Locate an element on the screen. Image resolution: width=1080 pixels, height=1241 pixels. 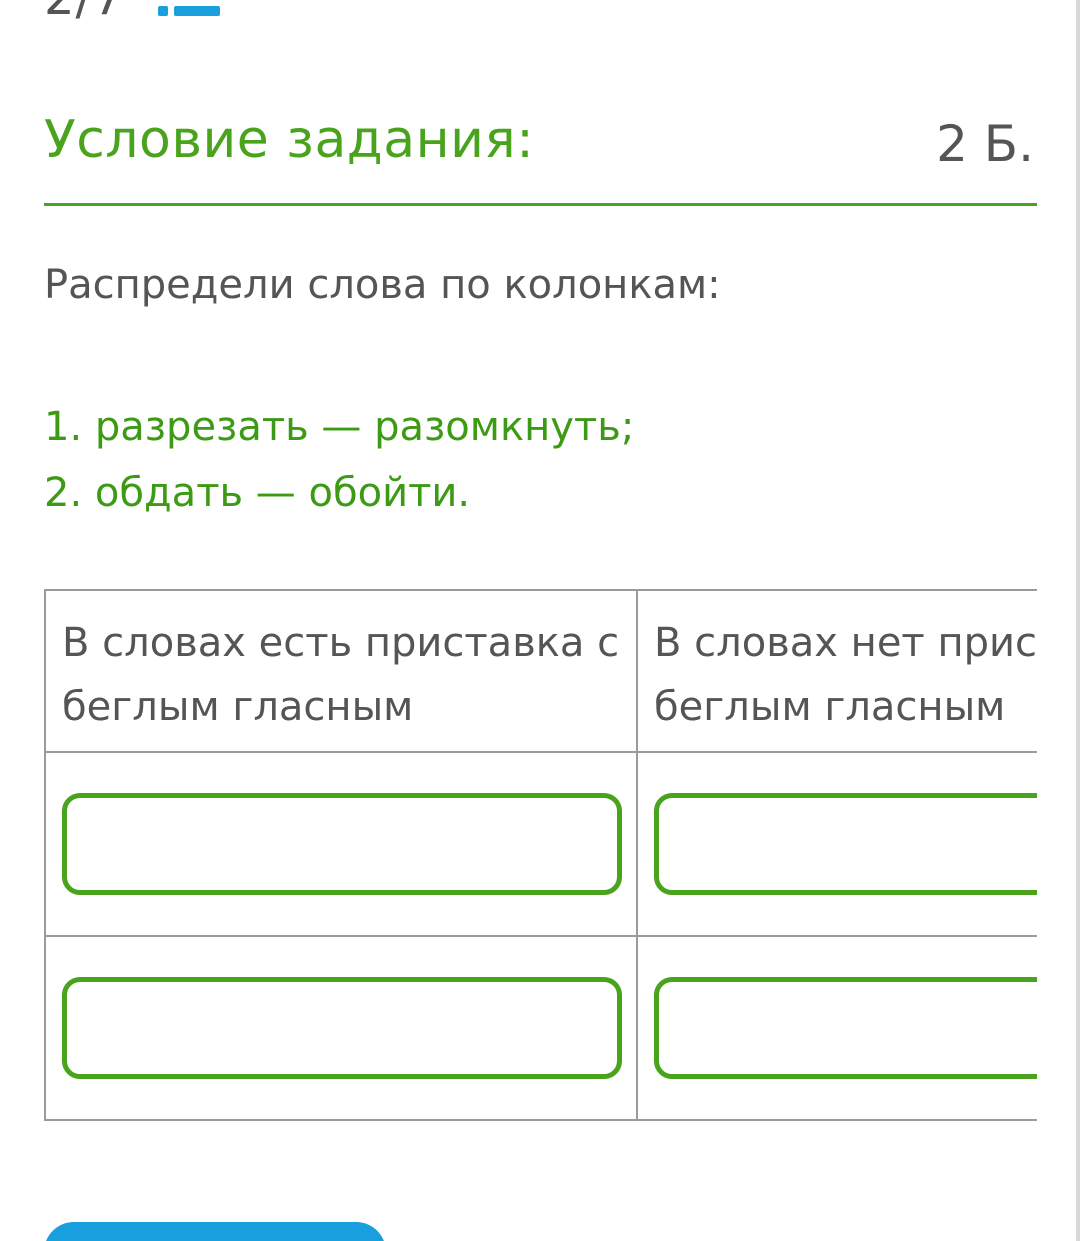
page-edge-divider is located at coordinates (1078, 620).